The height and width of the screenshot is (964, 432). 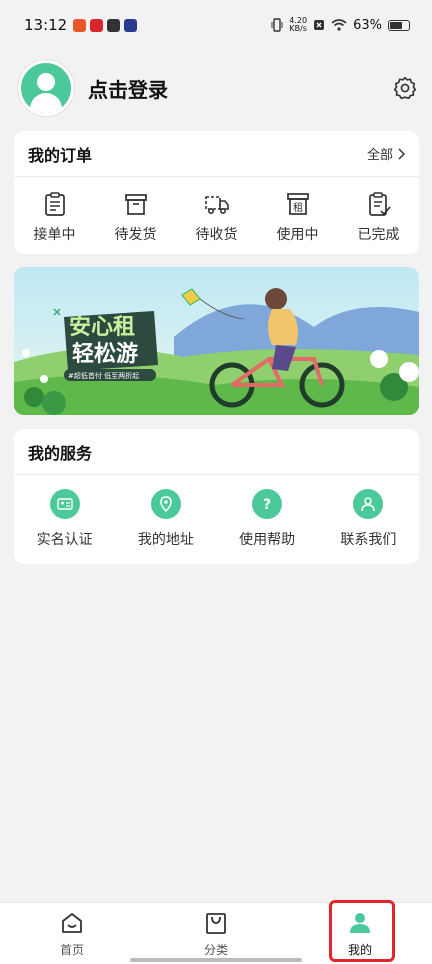 What do you see at coordinates (72, 933) in the screenshot?
I see `nav-home: 首页` at bounding box center [72, 933].